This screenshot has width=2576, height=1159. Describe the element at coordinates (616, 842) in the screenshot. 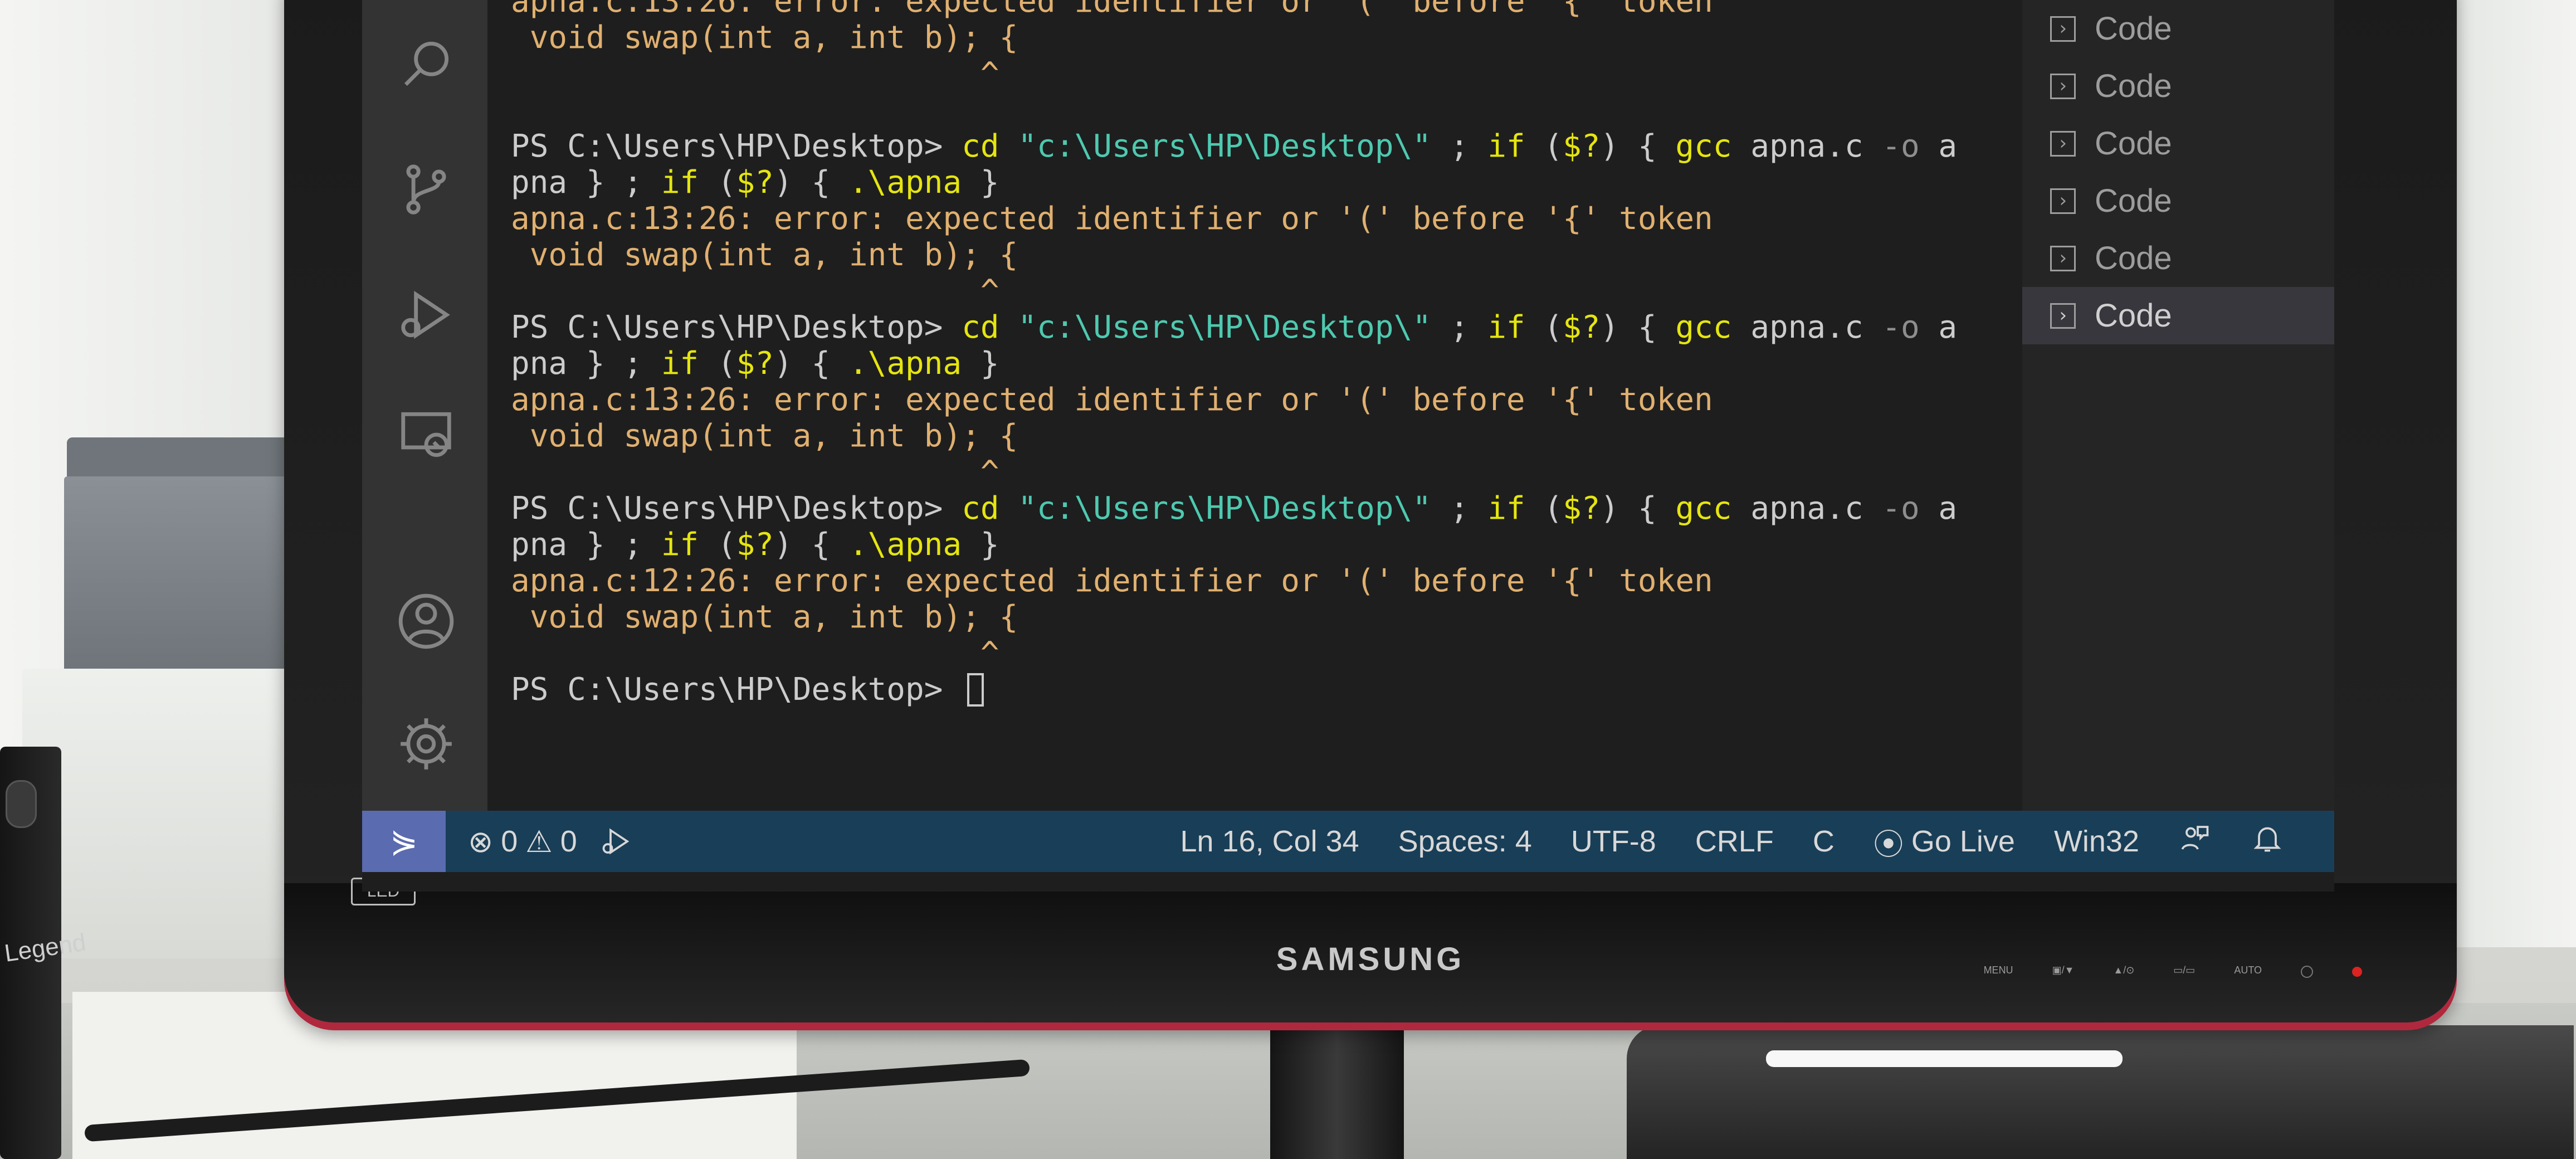

I see `debug-launch-icon` at that location.